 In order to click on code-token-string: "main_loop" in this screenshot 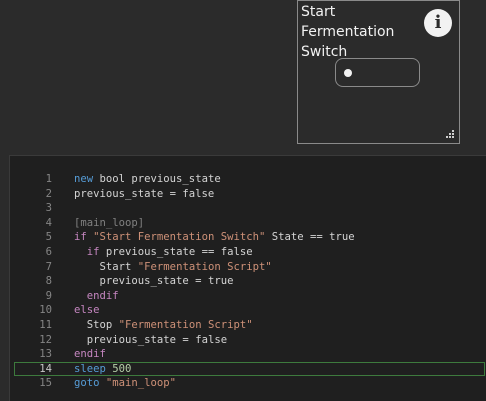, I will do `click(141, 383)`.